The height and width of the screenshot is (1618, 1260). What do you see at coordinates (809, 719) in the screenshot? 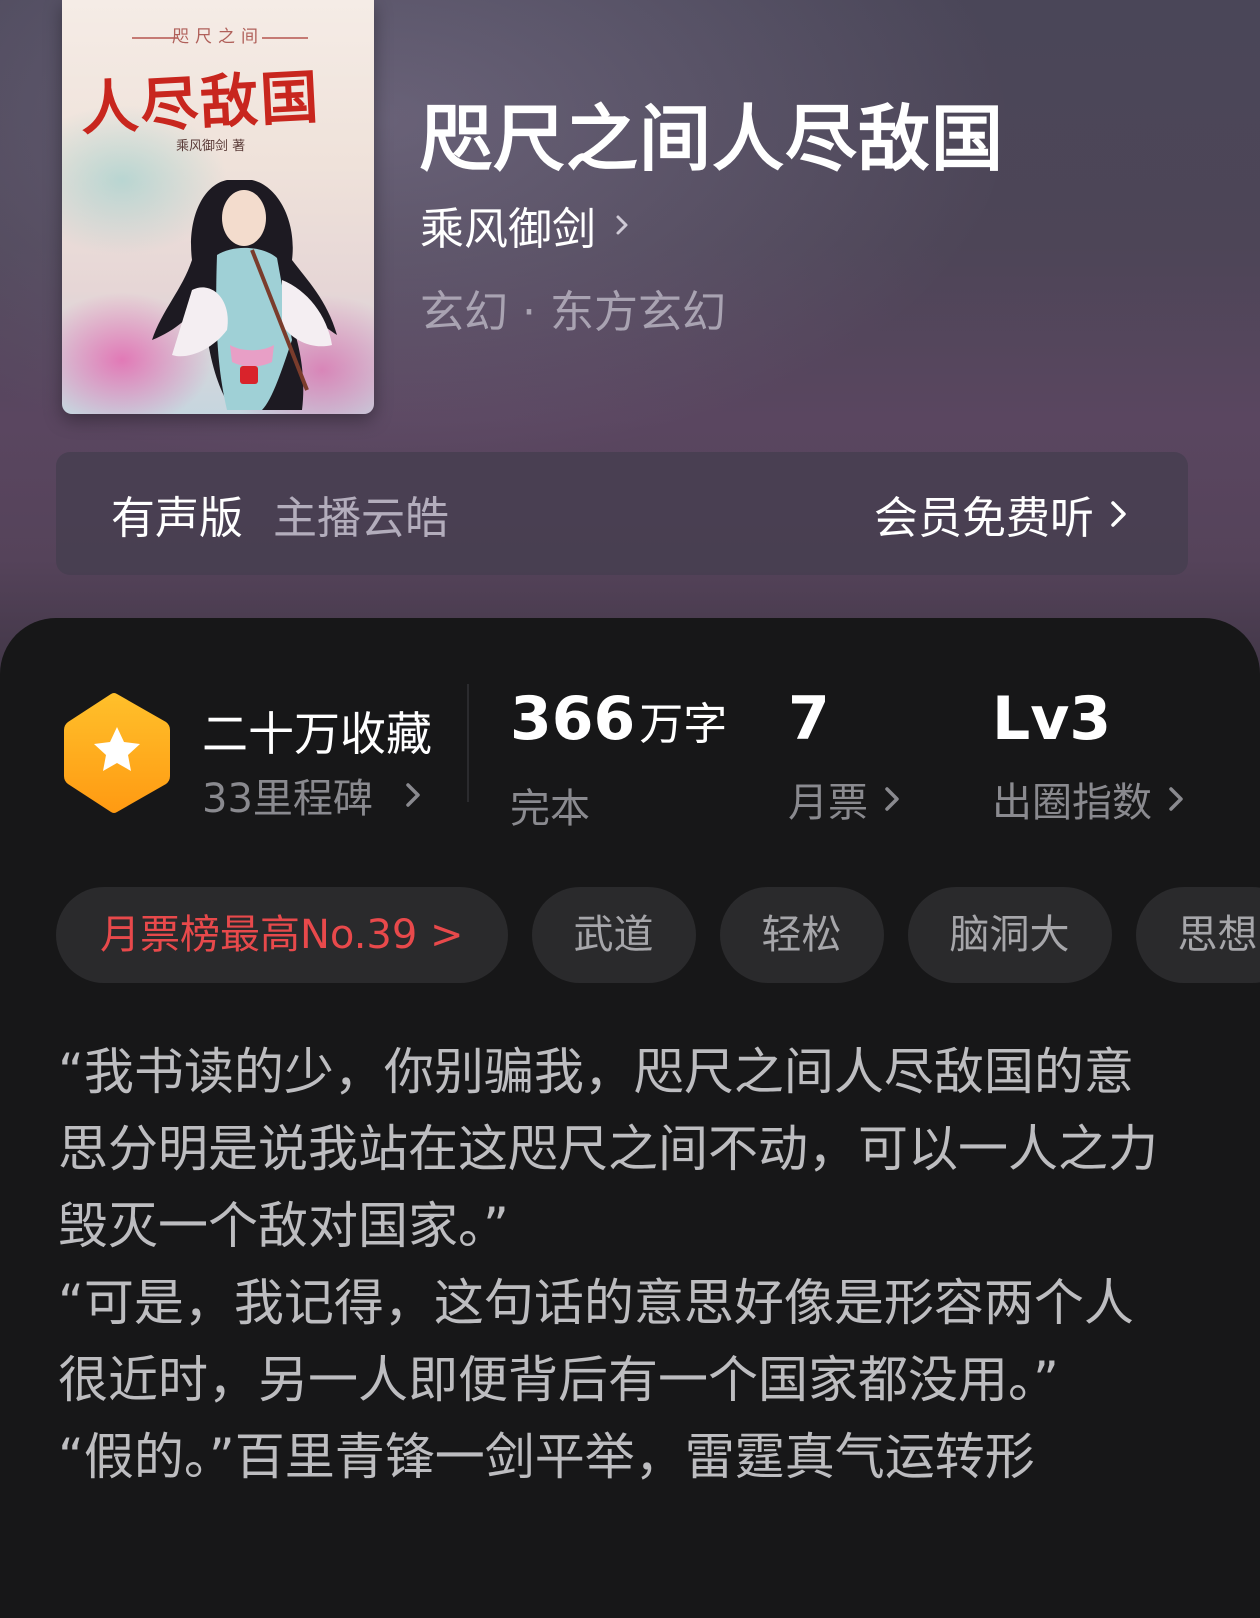
I see `monthly-ticket-value: 7` at bounding box center [809, 719].